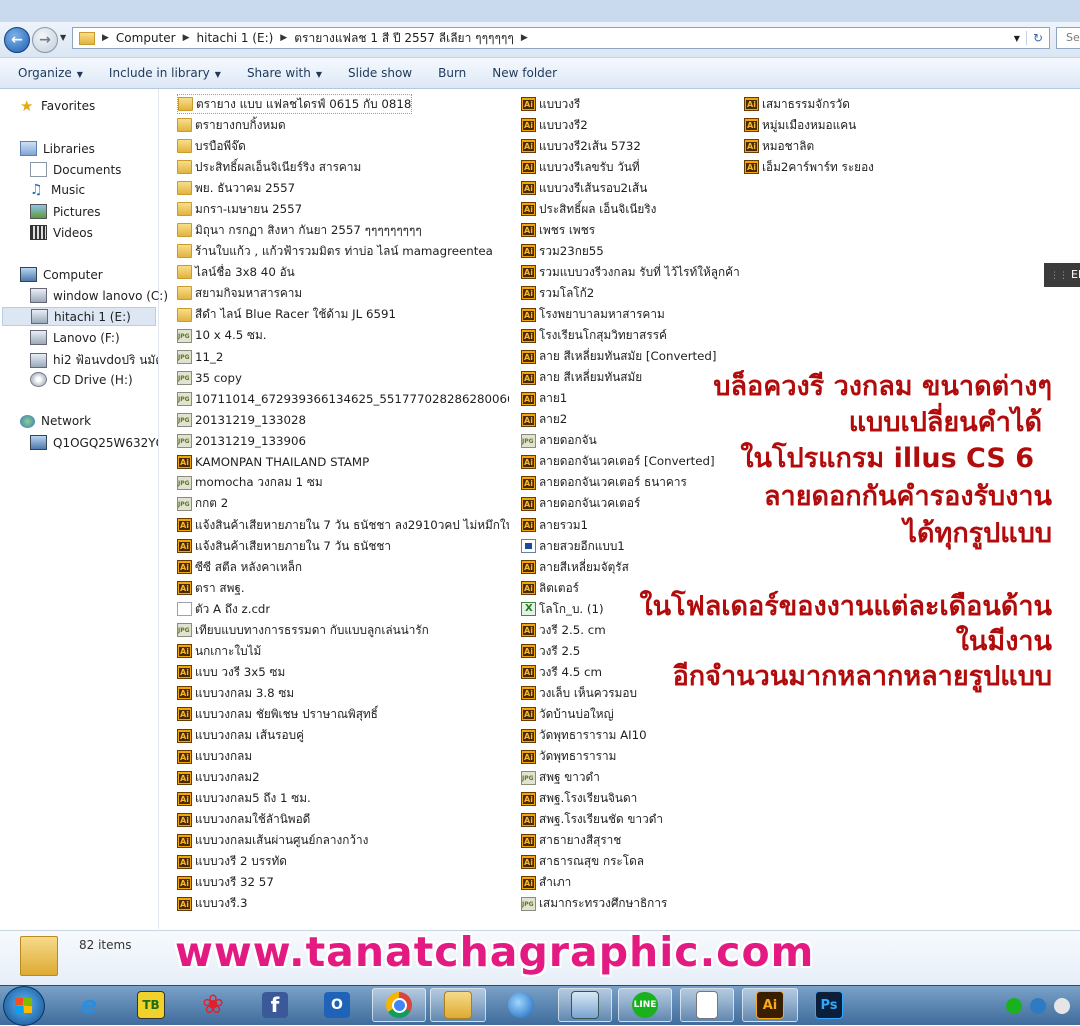  I want to click on file-item: วงเล็บ เห็นควรมอบ, so click(579, 693).